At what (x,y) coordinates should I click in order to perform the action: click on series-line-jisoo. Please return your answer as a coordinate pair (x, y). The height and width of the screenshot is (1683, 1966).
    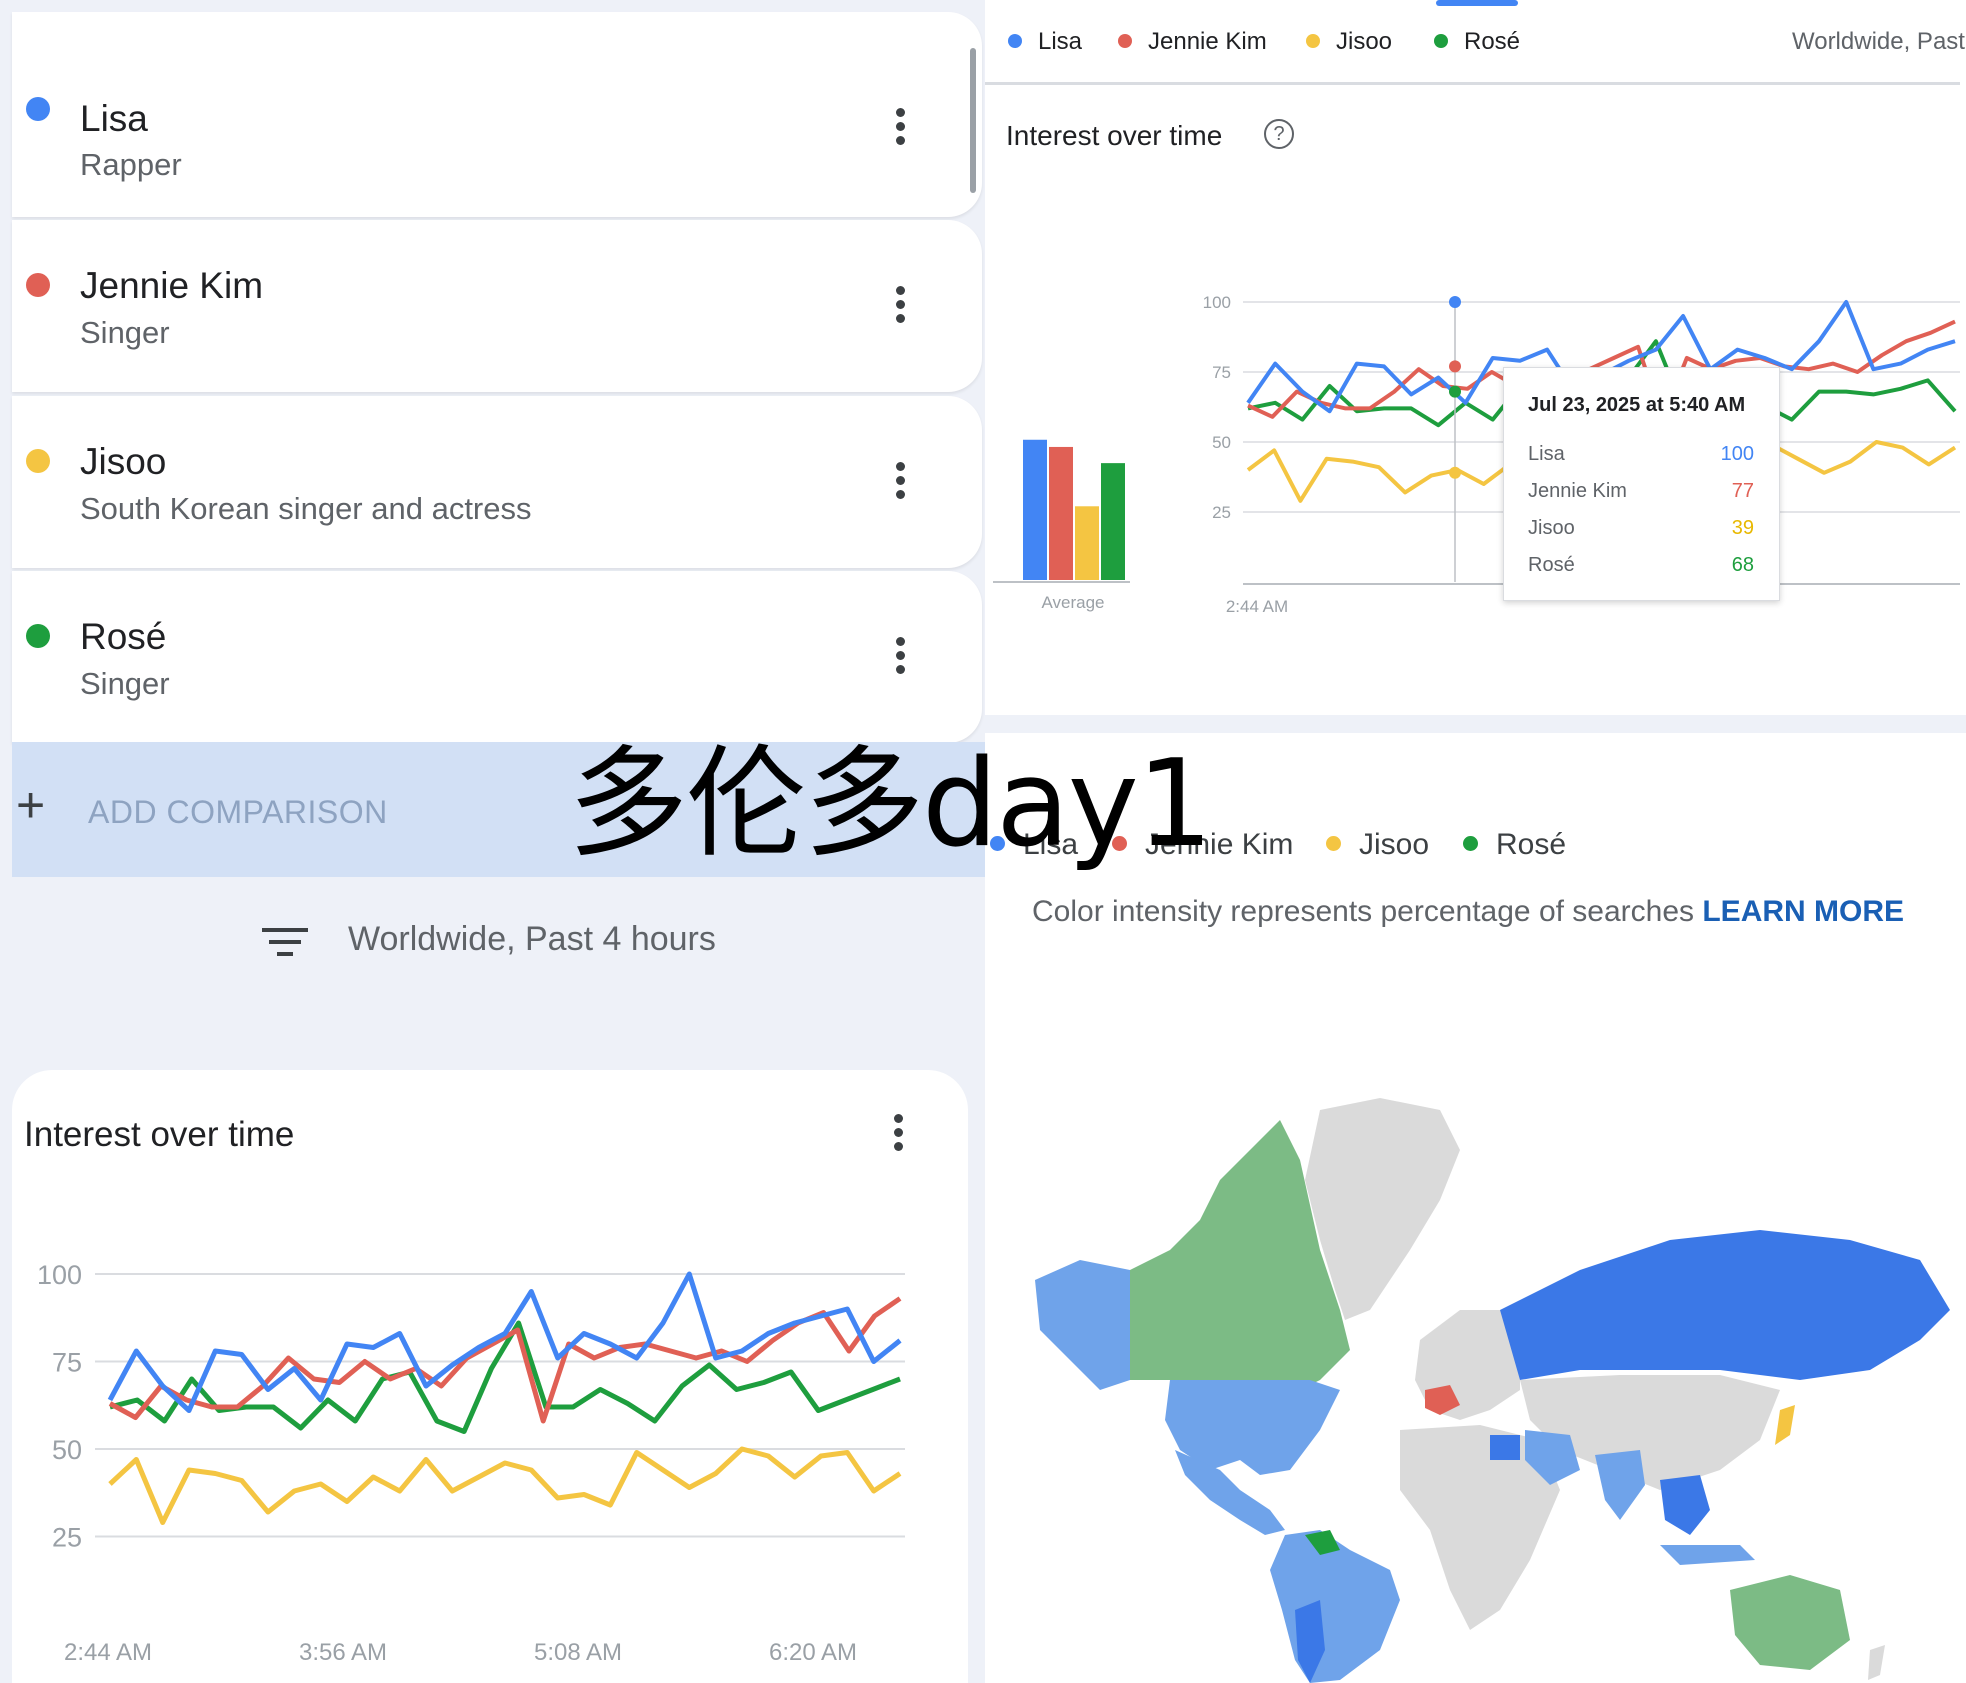
    Looking at the image, I should click on (505, 1485).